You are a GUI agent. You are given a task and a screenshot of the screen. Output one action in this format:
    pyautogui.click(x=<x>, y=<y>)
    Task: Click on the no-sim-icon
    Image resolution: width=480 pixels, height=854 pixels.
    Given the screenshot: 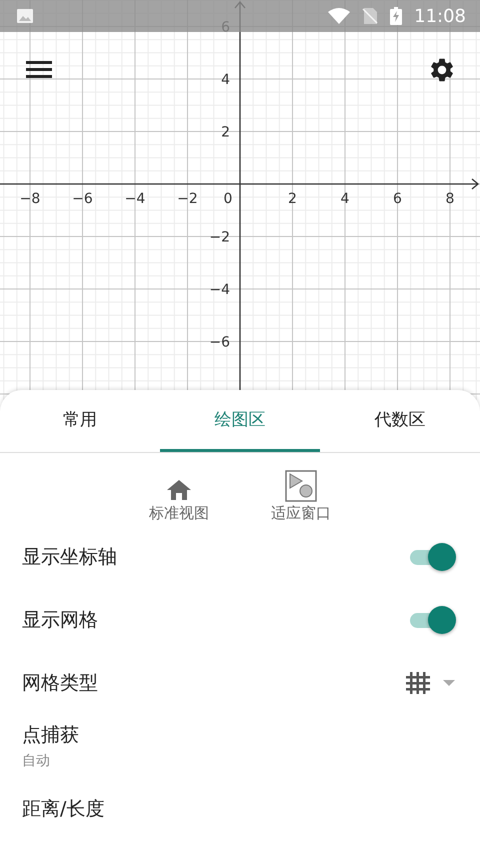 What is the action you would take?
    pyautogui.click(x=370, y=16)
    